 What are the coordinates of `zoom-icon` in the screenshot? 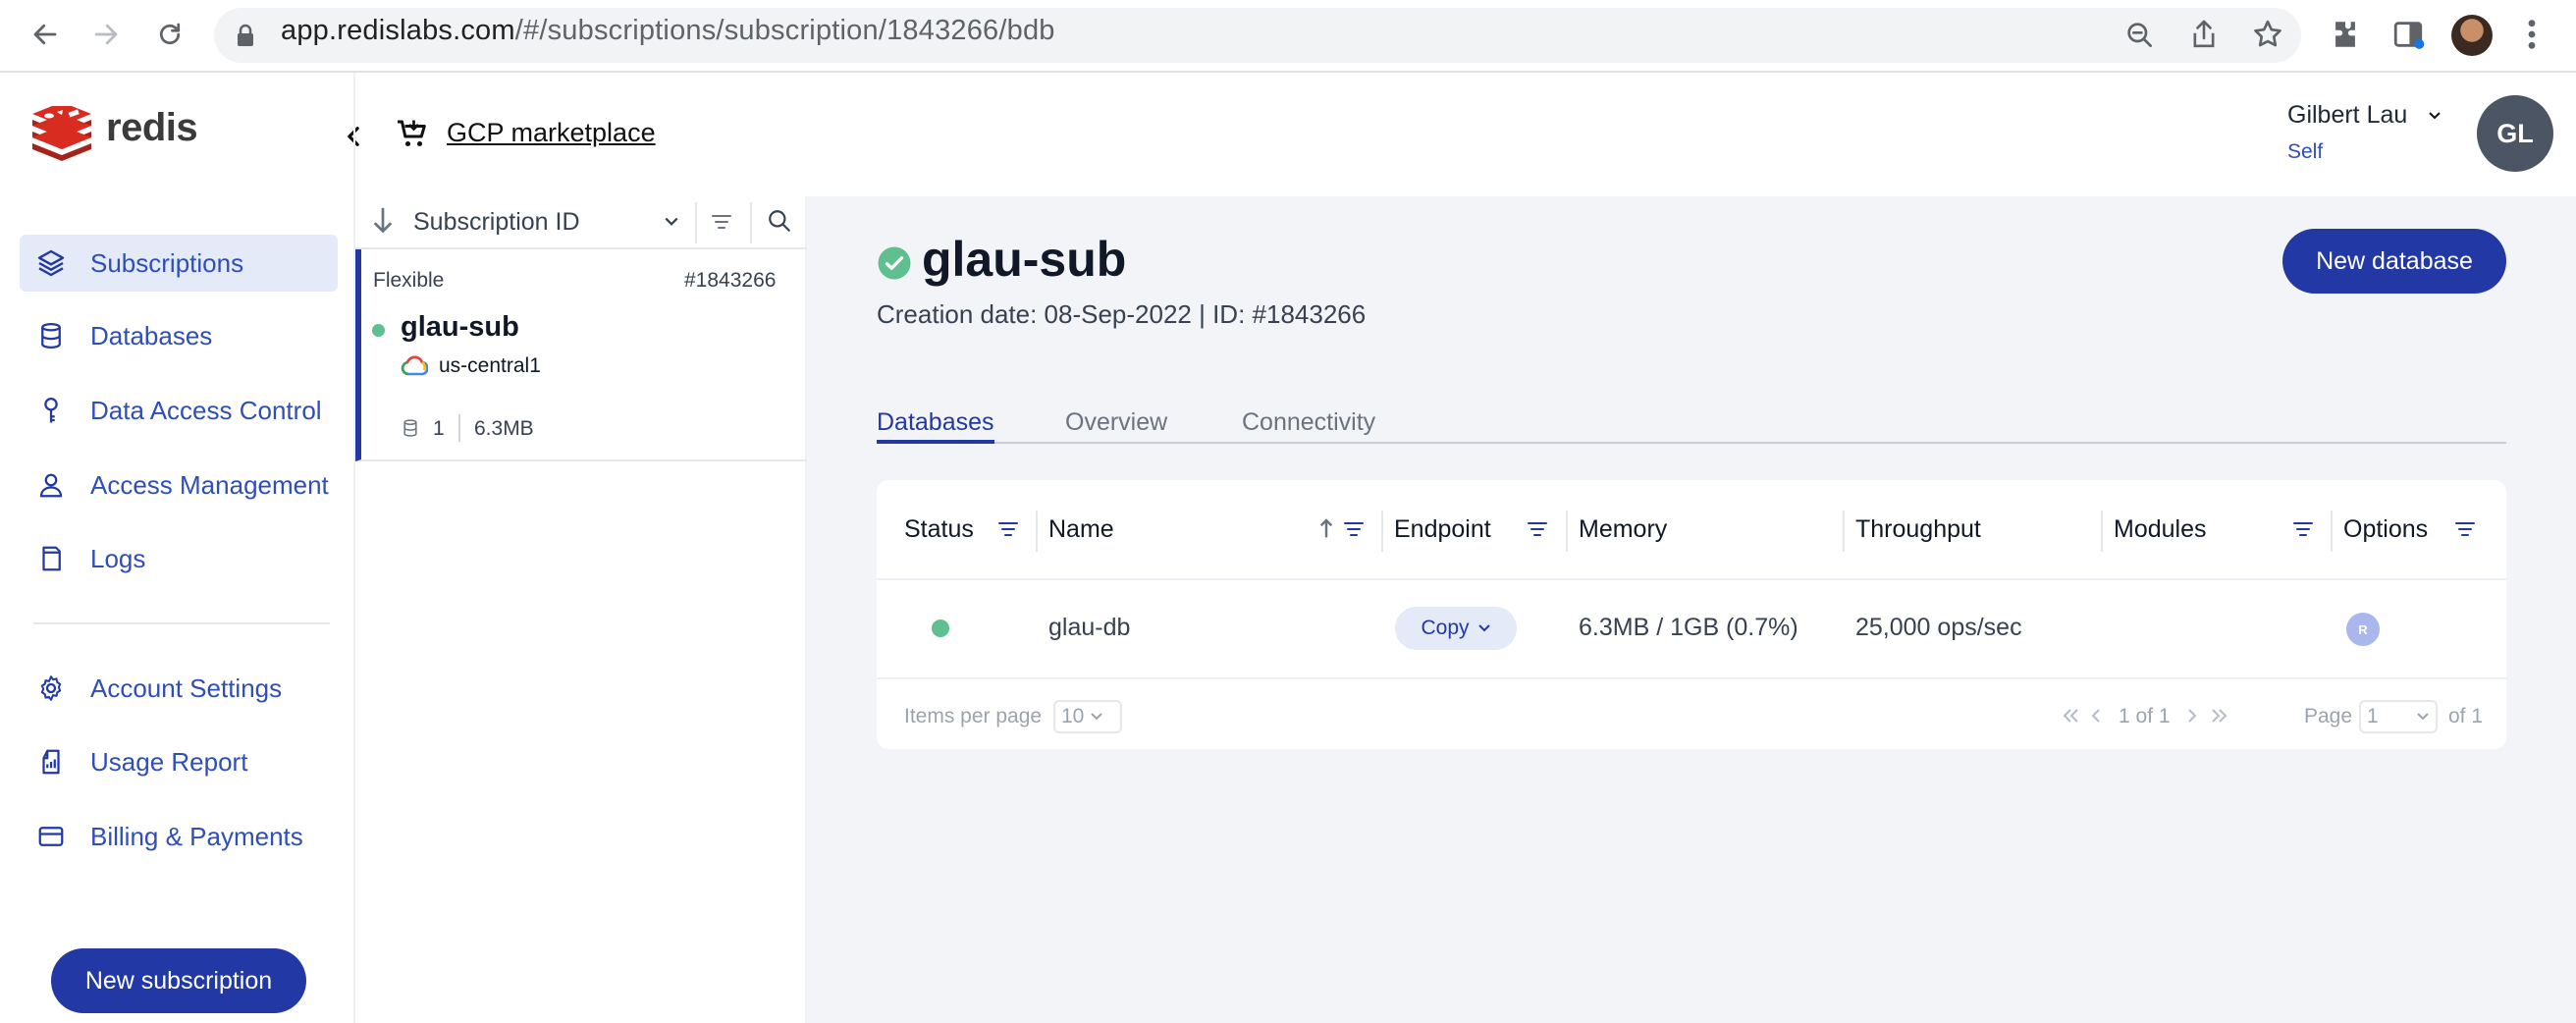 It's located at (2140, 35).